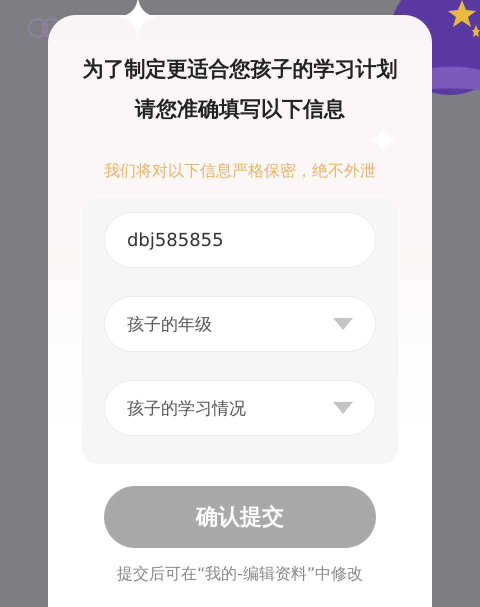  What do you see at coordinates (138, 18) in the screenshot?
I see `sparkle-icon` at bounding box center [138, 18].